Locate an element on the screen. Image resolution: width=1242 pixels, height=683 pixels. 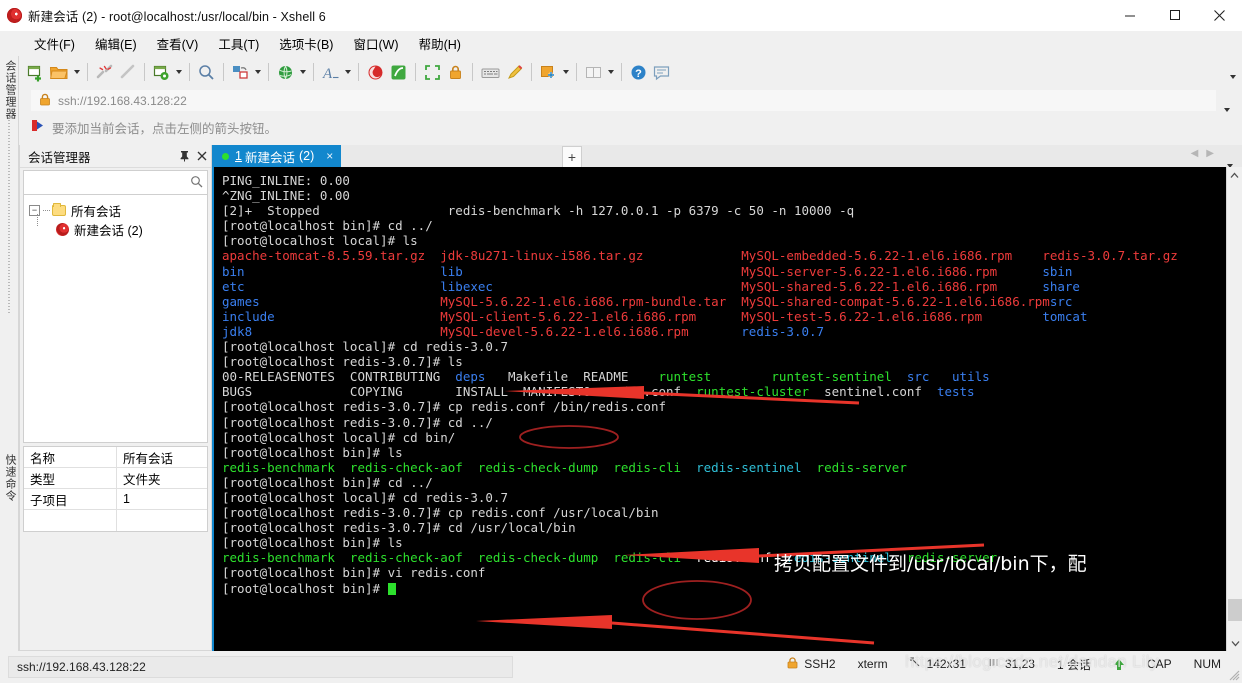
new-tab-button: + is located at coordinates (572, 156).